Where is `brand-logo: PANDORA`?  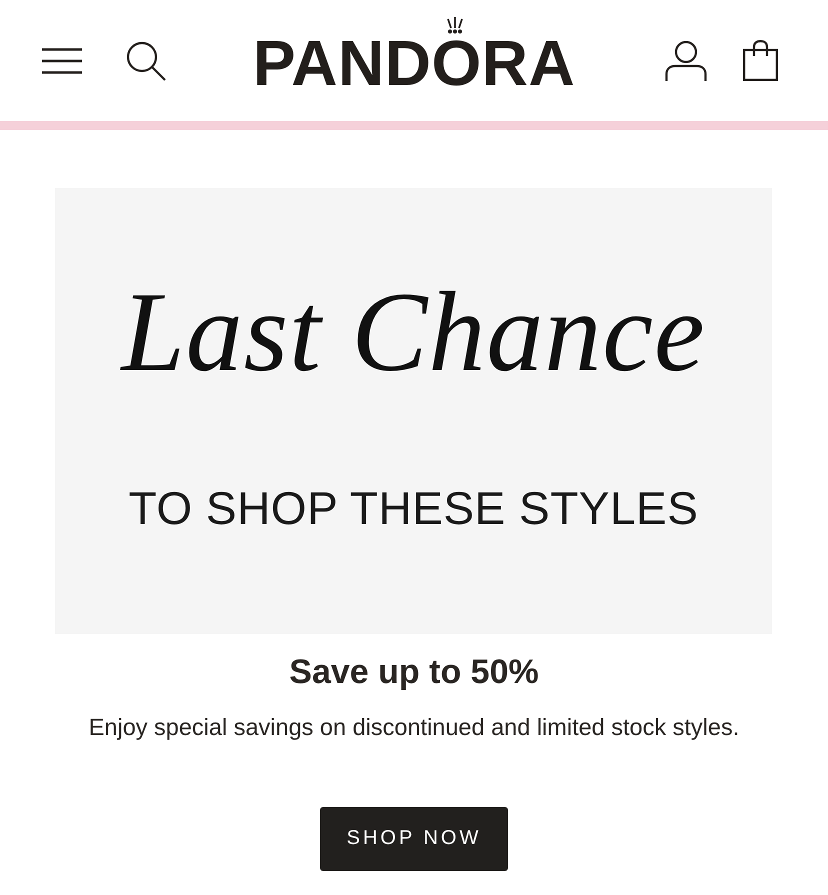
brand-logo: PANDORA is located at coordinates (414, 62).